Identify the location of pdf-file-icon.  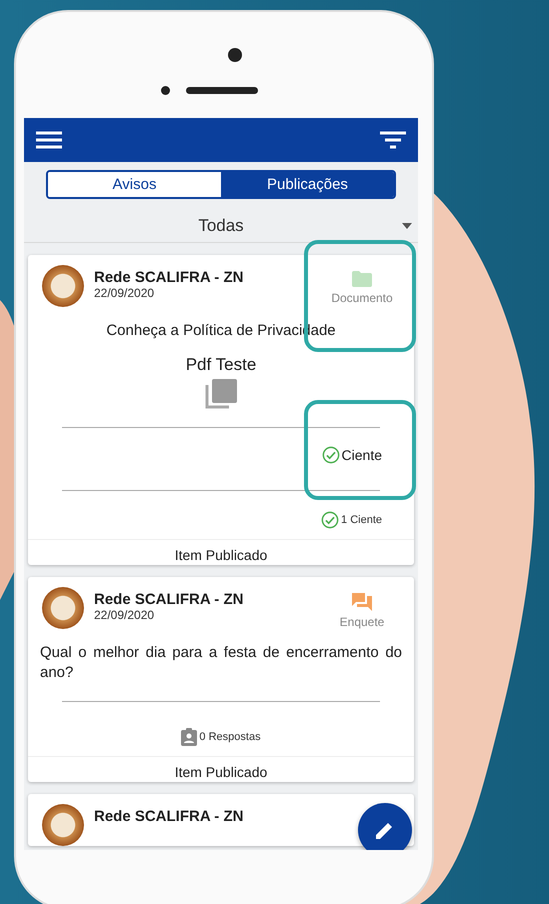
(221, 394).